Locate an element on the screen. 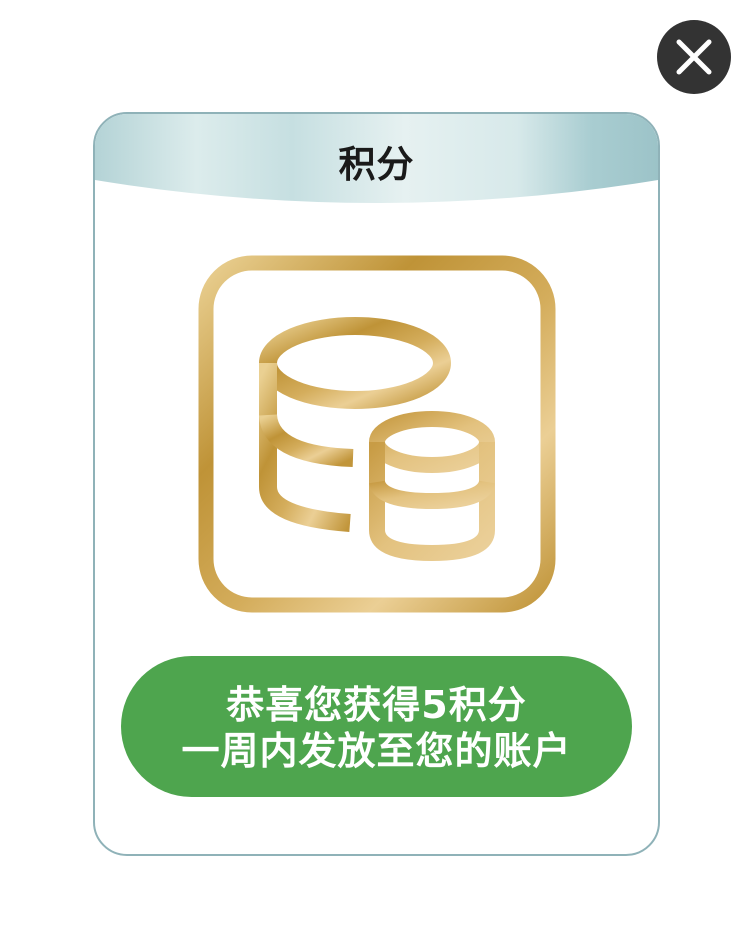 The image size is (750, 941). dialog-title: 积分 is located at coordinates (376, 164).